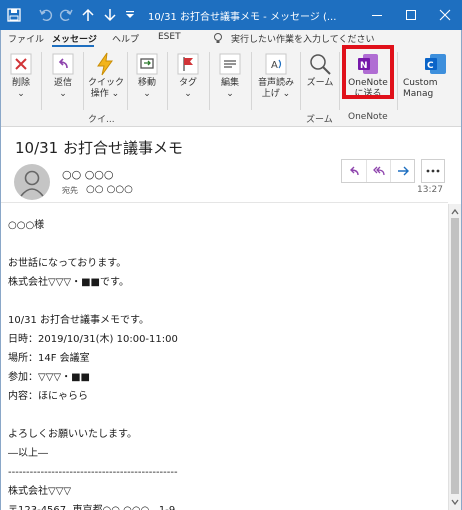 The image size is (462, 510). What do you see at coordinates (88, 15) in the screenshot?
I see `arrow-up-icon` at bounding box center [88, 15].